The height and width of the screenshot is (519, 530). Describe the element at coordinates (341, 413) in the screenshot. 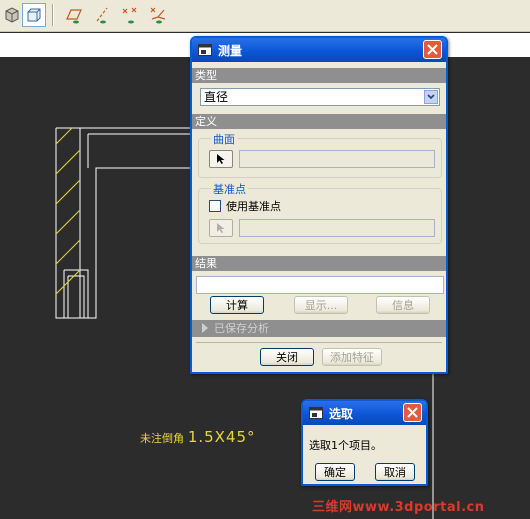

I see `select-dialog-title: 选取` at that location.